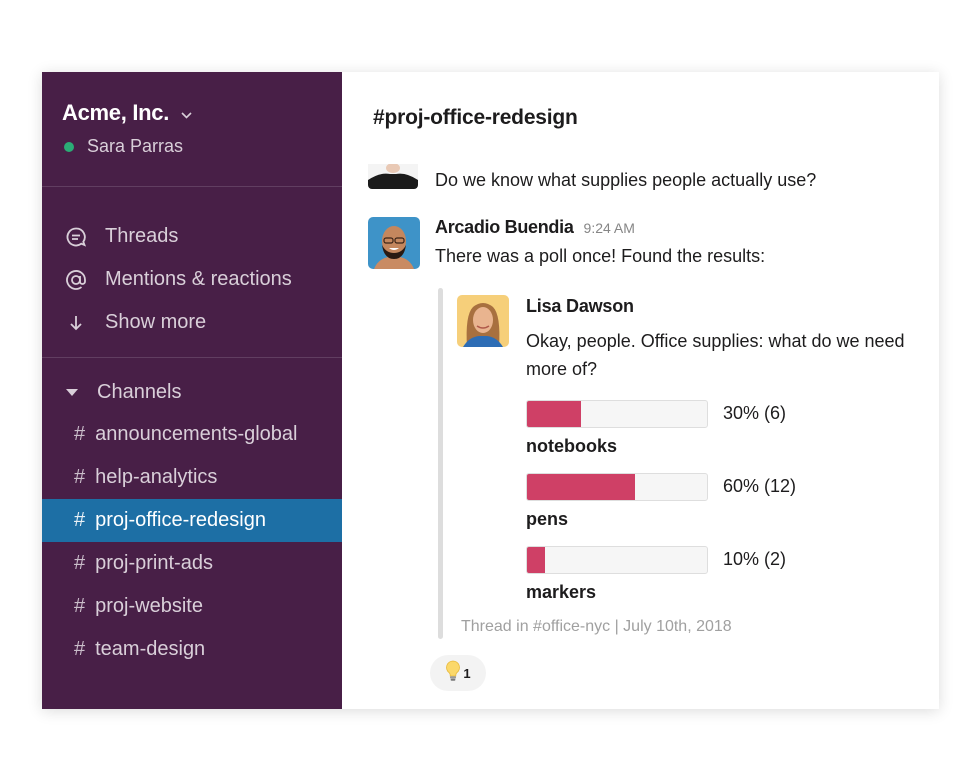 Image resolution: width=977 pixels, height=765 pixels. I want to click on threads-icon, so click(76, 237).